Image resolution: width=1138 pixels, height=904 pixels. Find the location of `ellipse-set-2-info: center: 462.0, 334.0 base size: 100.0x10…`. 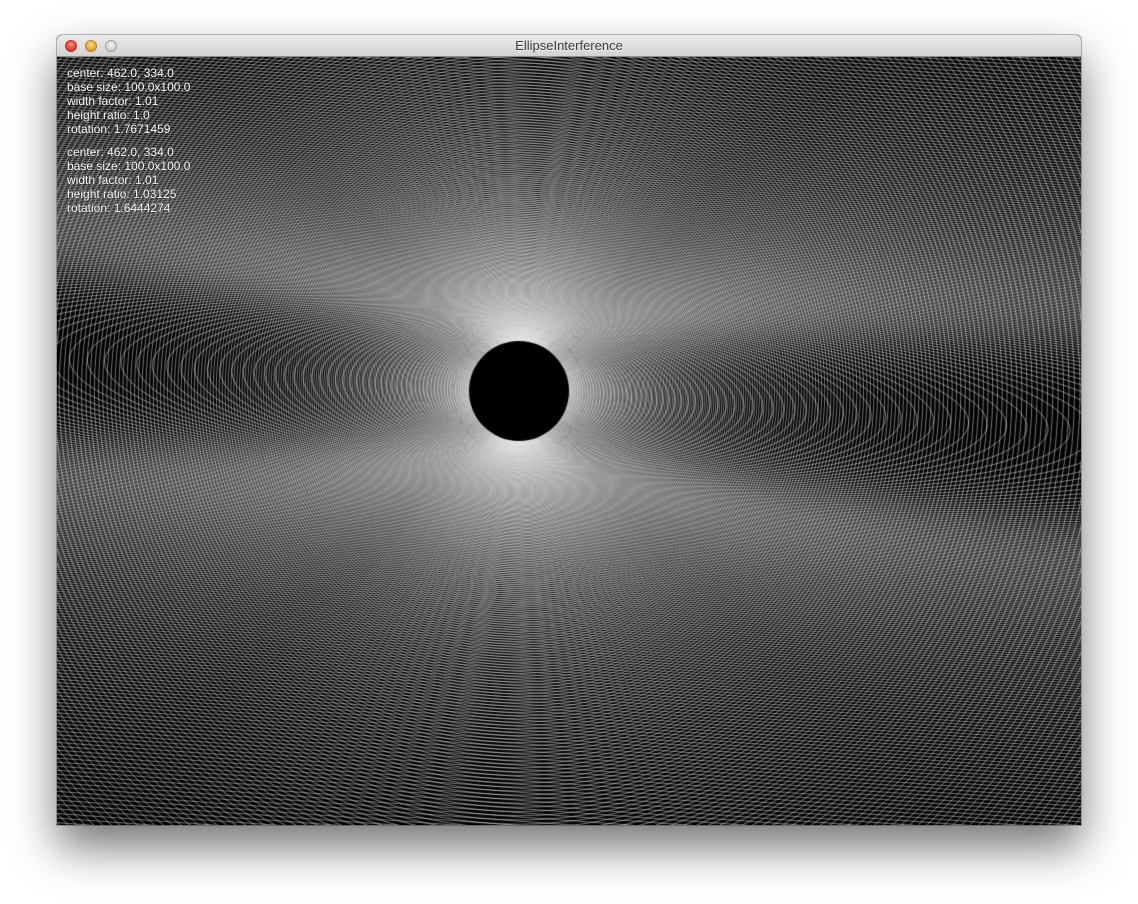

ellipse-set-2-info: center: 462.0, 334.0 base size: 100.0x10… is located at coordinates (128, 180).